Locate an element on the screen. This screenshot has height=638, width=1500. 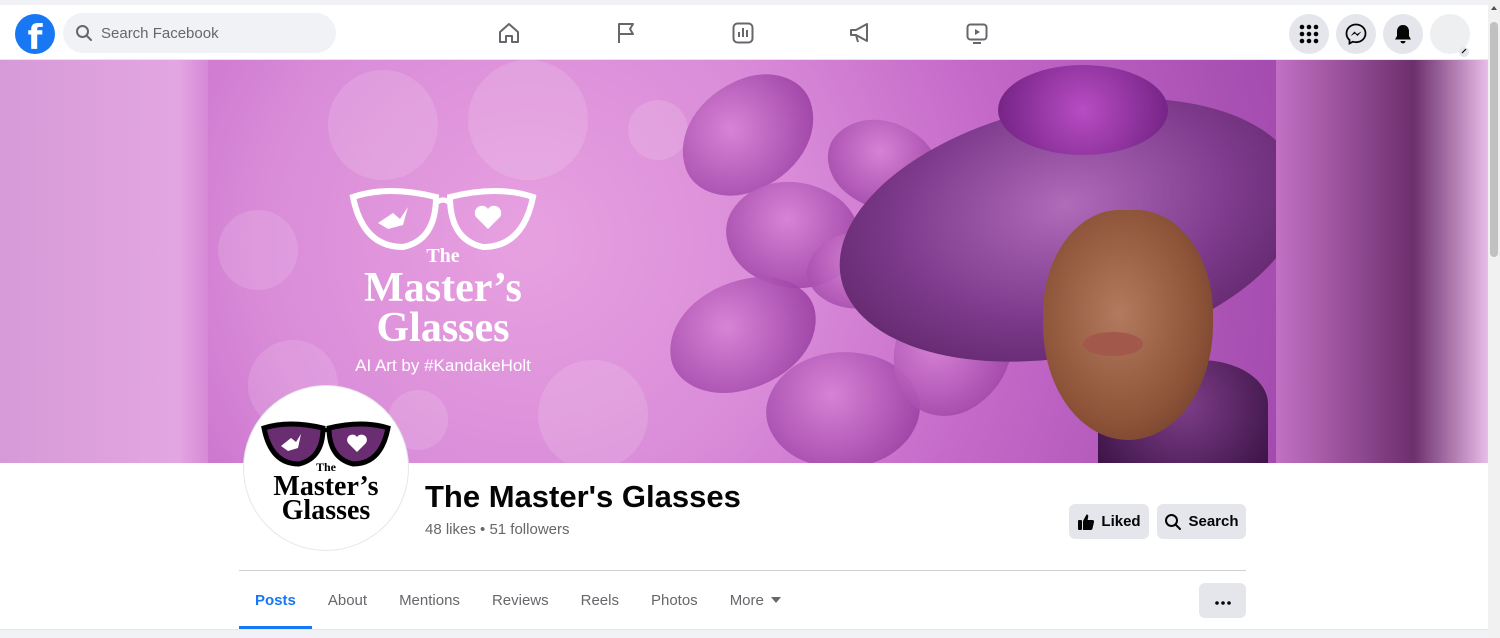
top-navigation-bar: f is located at coordinates (744, 30).